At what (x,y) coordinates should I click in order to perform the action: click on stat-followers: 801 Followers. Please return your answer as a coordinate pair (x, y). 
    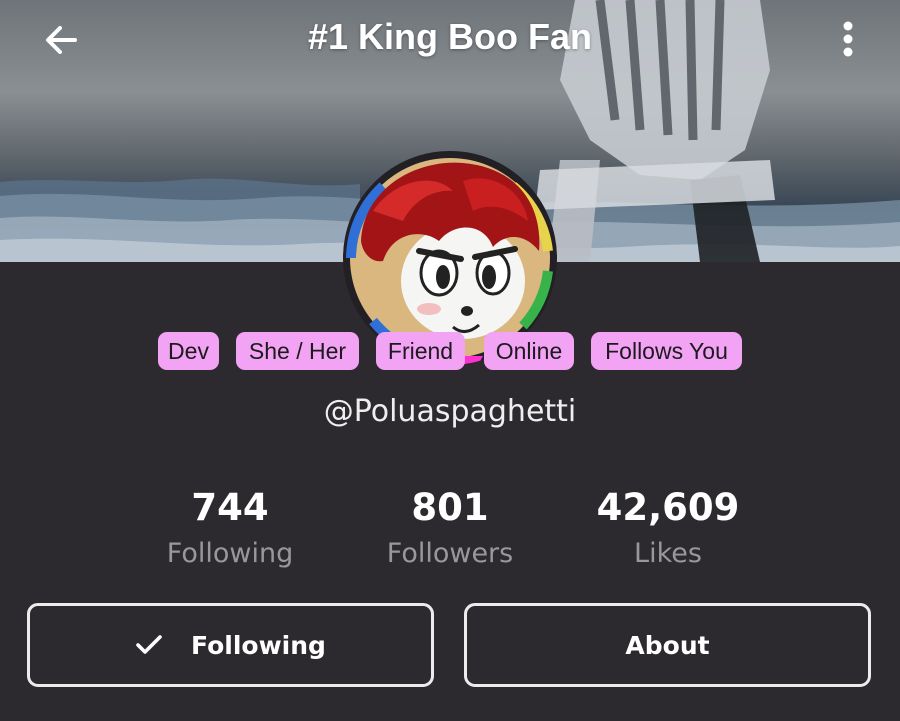
    Looking at the image, I should click on (450, 527).